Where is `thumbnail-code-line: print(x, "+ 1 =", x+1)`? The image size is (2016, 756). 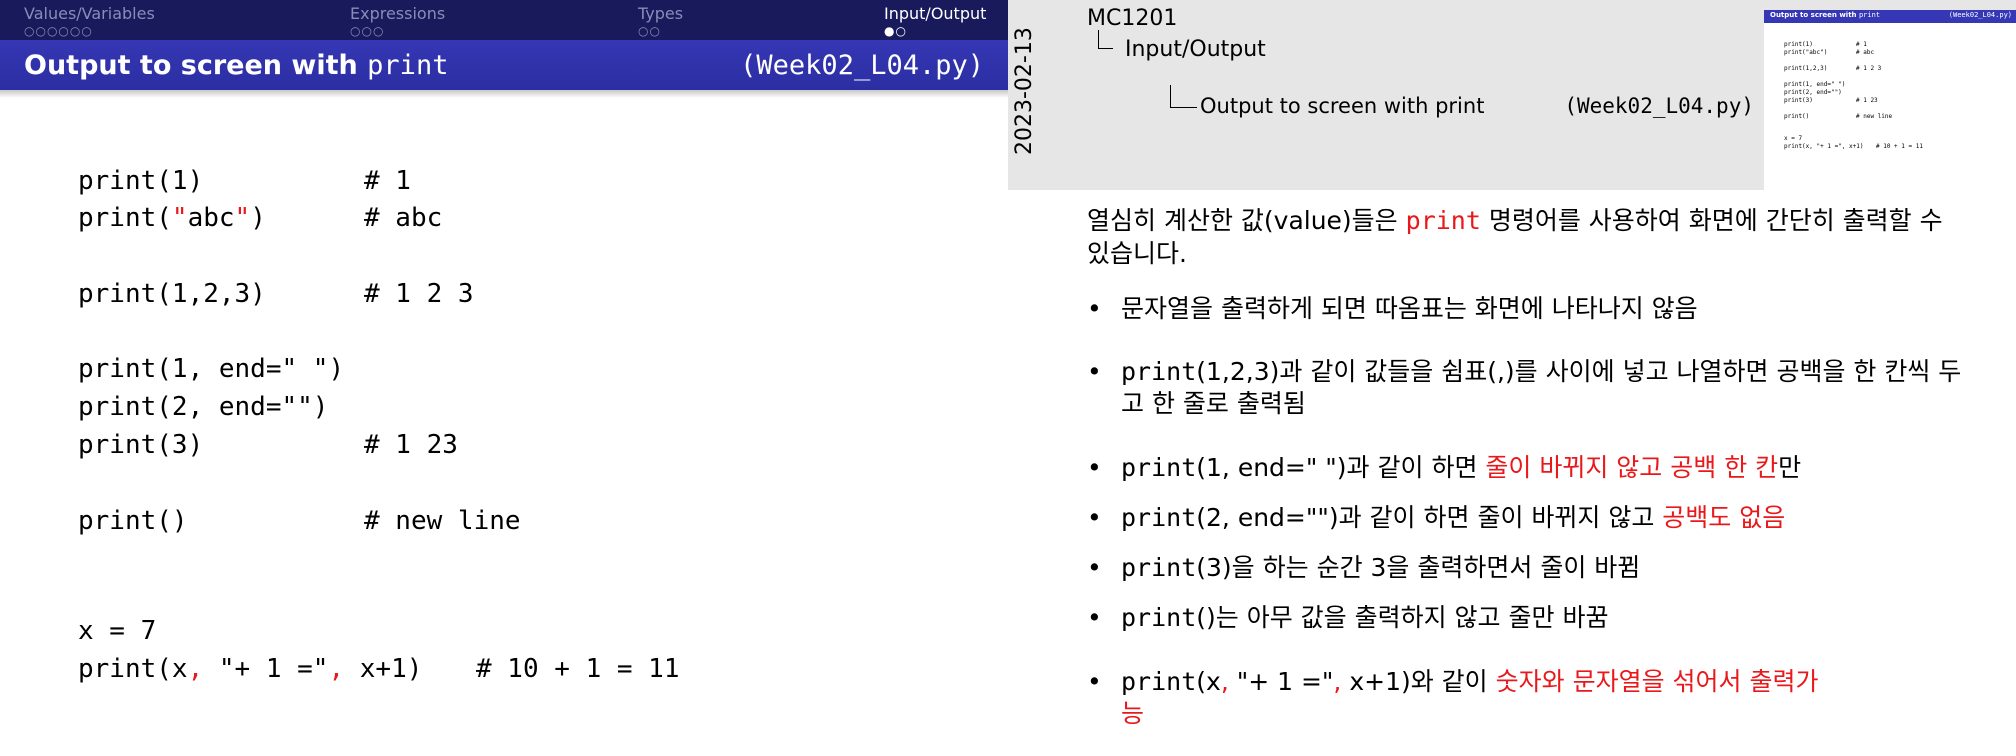
thumbnail-code-line: print(x, "+ 1 =", x+1) is located at coordinates (1824, 146).